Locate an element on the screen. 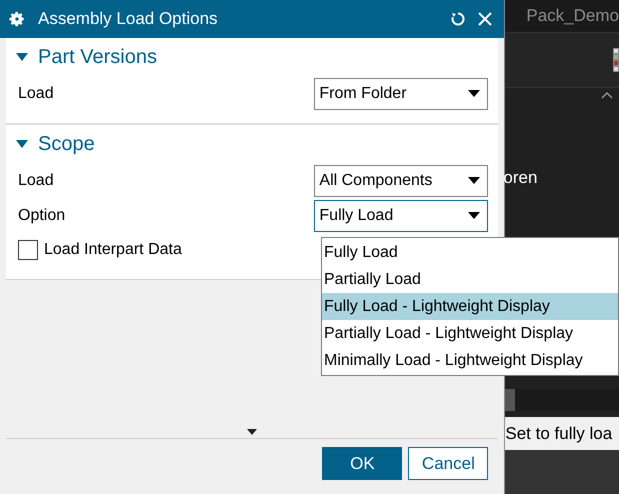  checkbox-label: Load Interpart Data is located at coordinates (113, 250).